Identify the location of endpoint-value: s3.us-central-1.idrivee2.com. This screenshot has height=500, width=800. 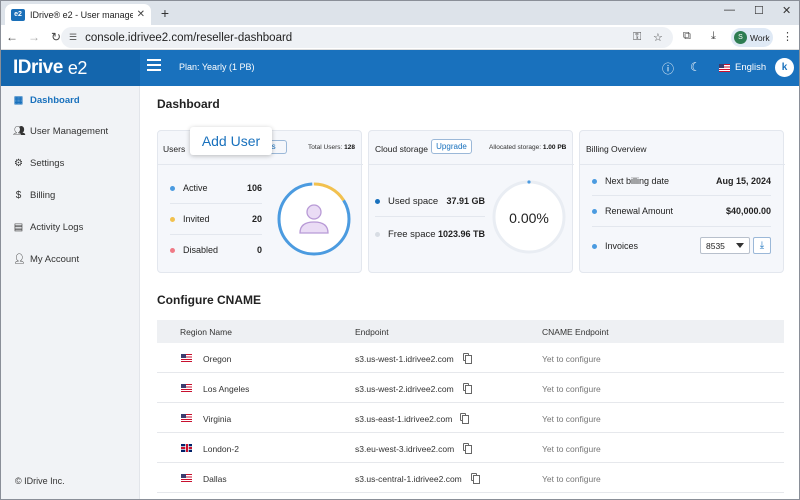
(408, 479).